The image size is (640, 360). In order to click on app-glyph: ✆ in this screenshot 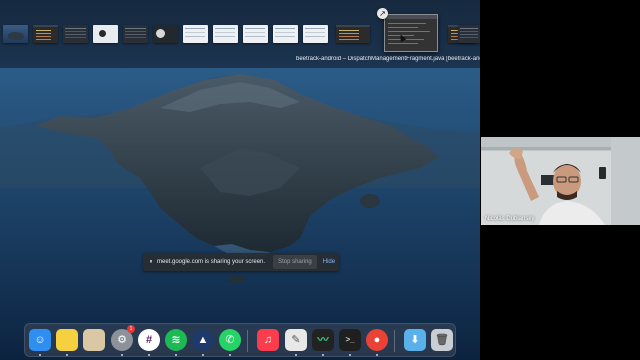, I will do `click(230, 340)`.